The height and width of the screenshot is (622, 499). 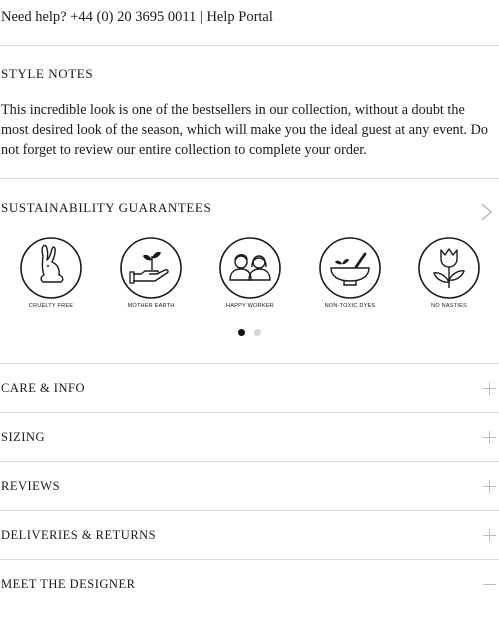 I want to click on accordion-label: REVIEWS, so click(x=31, y=486).